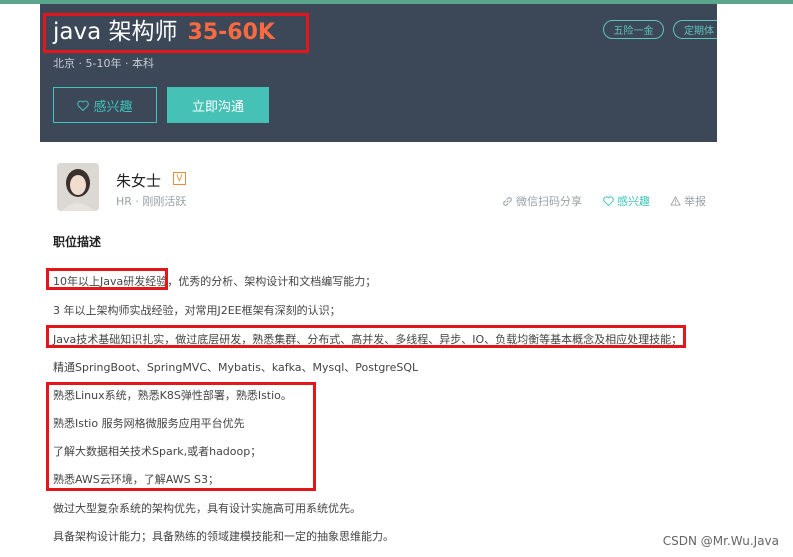  I want to click on highlight-box-title, so click(176, 33).